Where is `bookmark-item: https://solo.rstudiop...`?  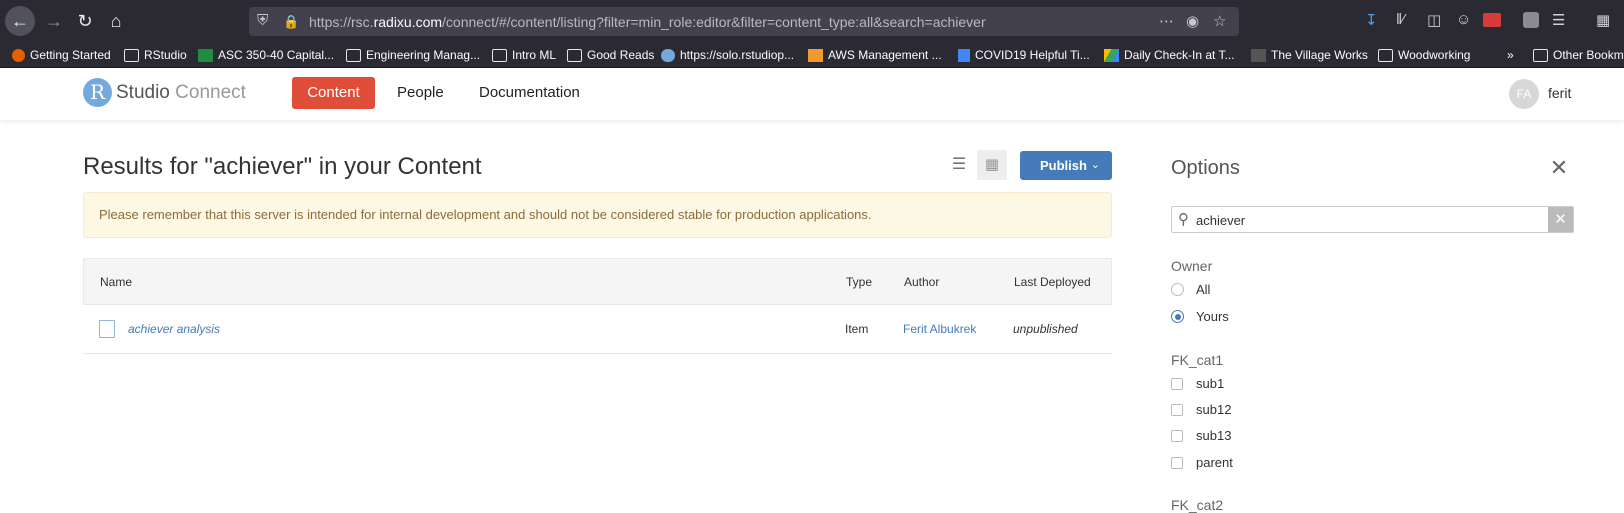 bookmark-item: https://solo.rstudiop... is located at coordinates (727, 55).